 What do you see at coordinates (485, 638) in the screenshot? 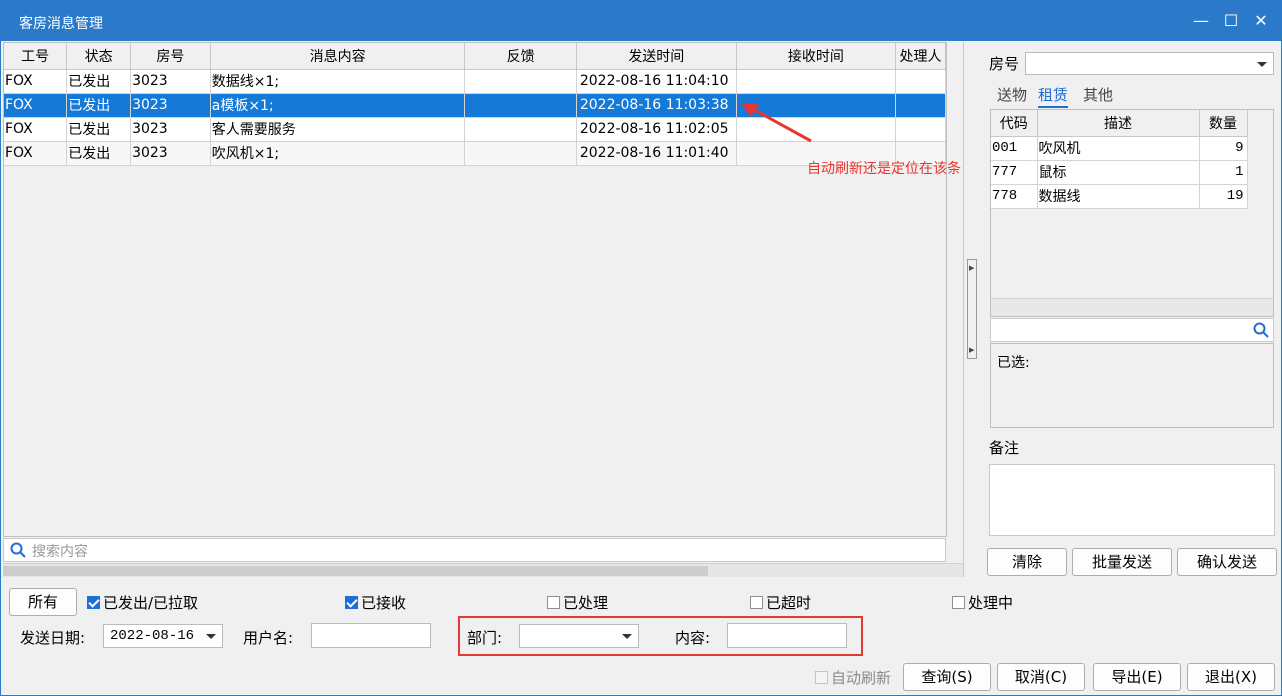
I see `department-label: 部门:` at bounding box center [485, 638].